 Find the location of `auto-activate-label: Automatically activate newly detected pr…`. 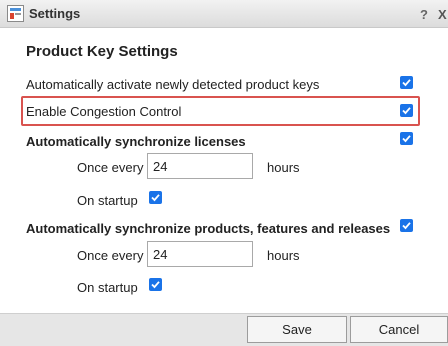

auto-activate-label: Automatically activate newly detected pr… is located at coordinates (173, 84).